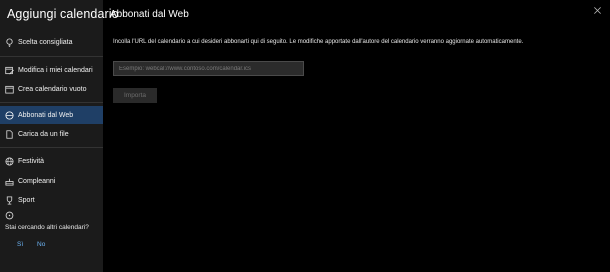 The width and height of the screenshot is (610, 272). What do you see at coordinates (63, 14) in the screenshot?
I see `sidebar-title: Aggiungi calendario` at bounding box center [63, 14].